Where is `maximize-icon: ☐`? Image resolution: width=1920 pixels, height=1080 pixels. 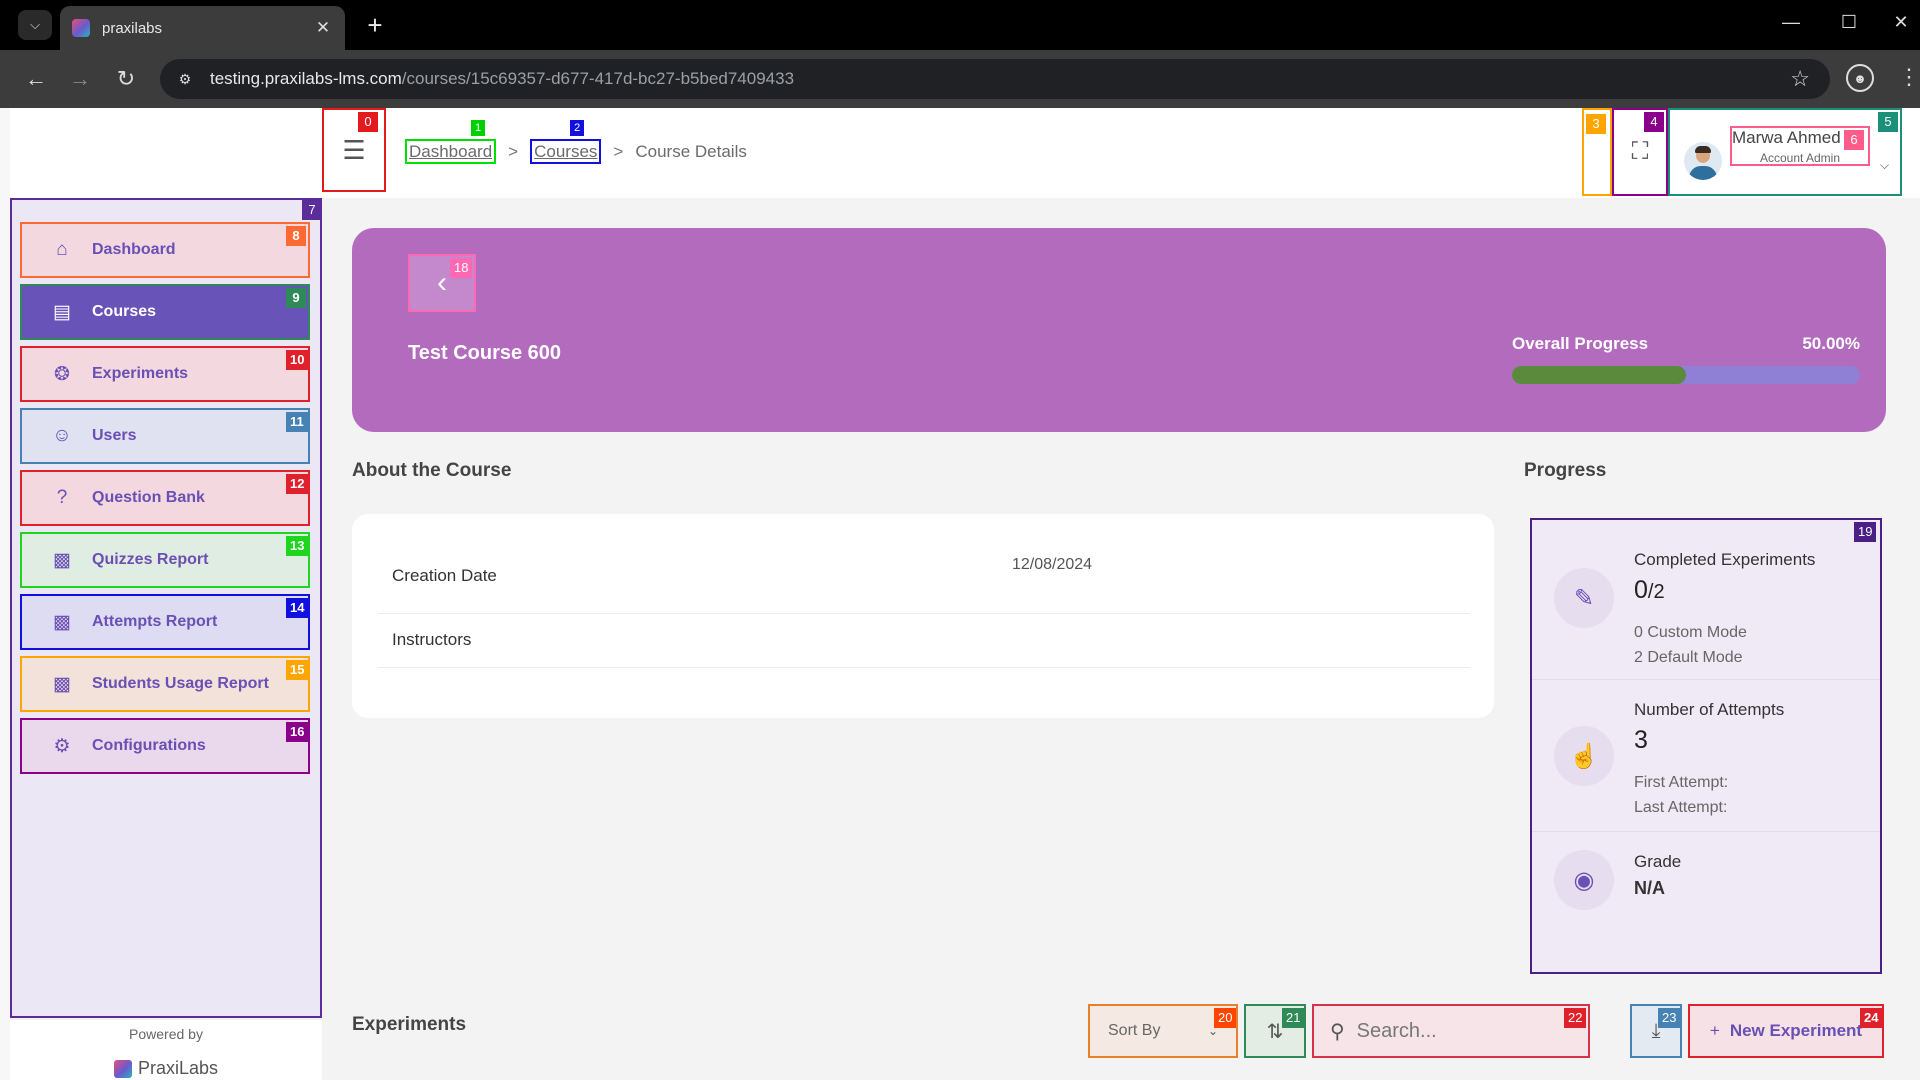
maximize-icon: ☐ is located at coordinates (1849, 22).